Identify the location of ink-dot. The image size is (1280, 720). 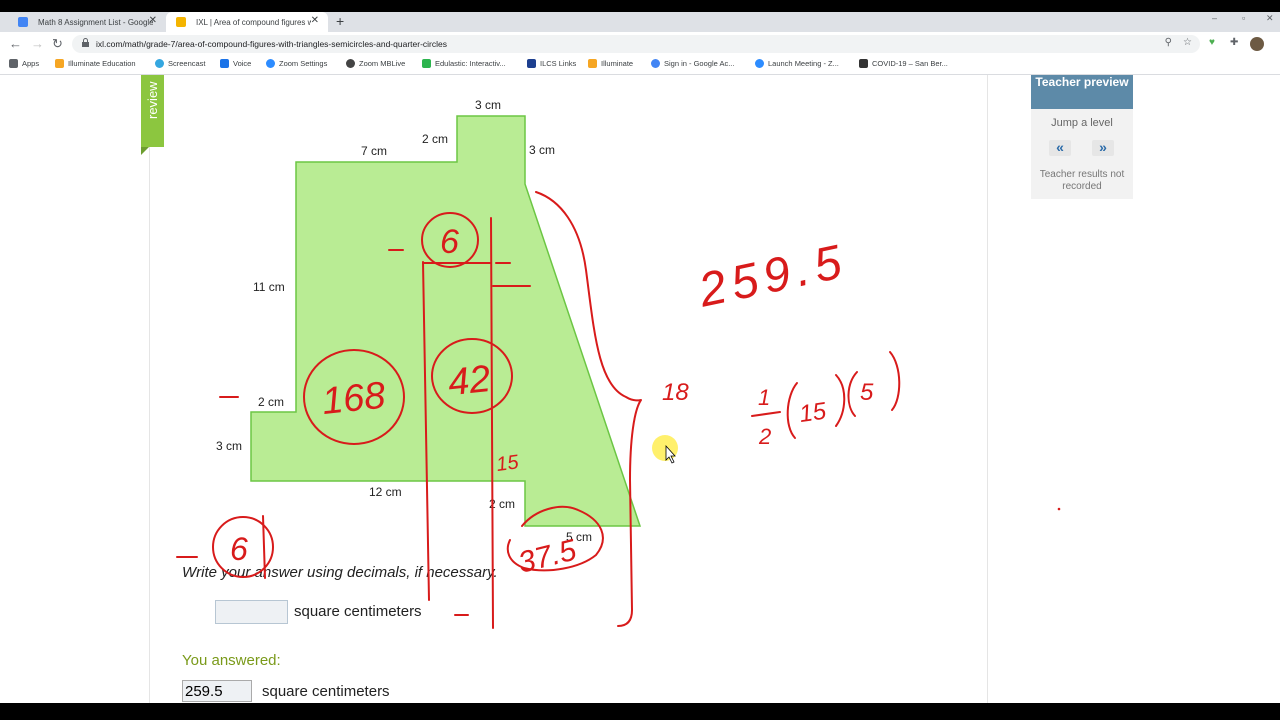
(1059, 509).